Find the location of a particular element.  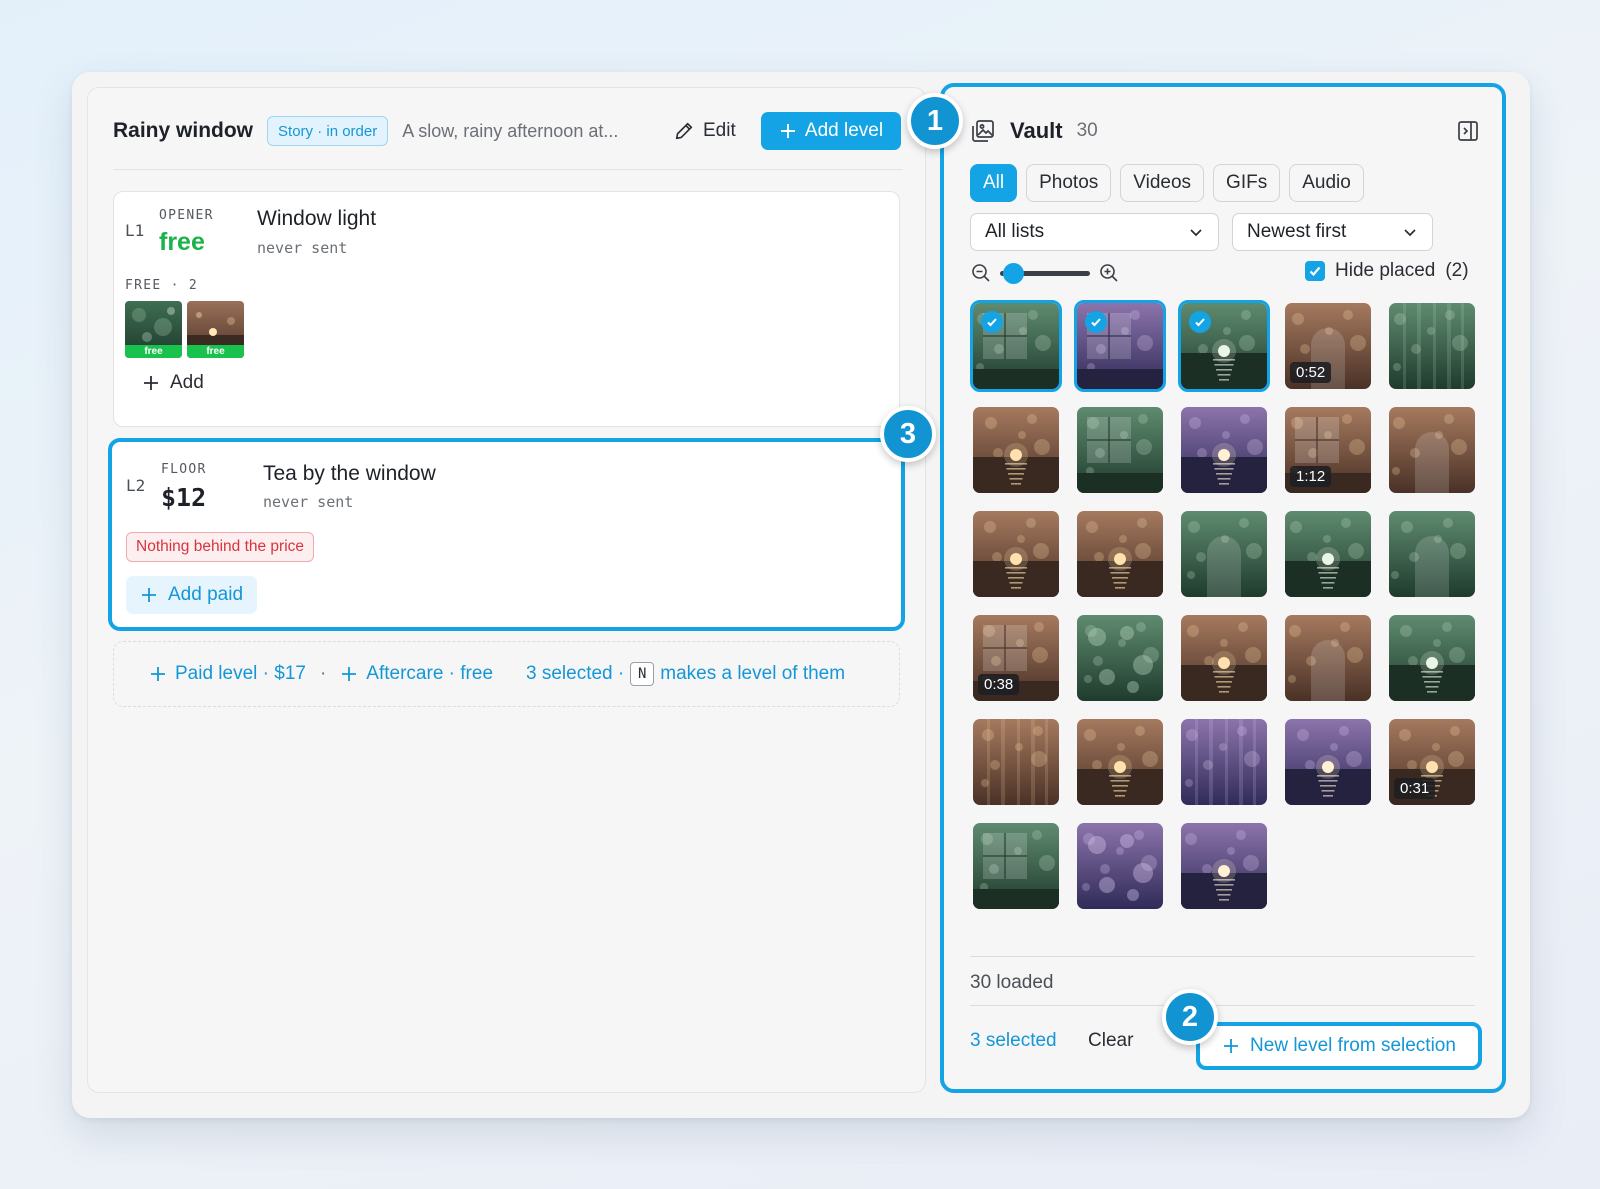

media-library-icon is located at coordinates (983, 131).